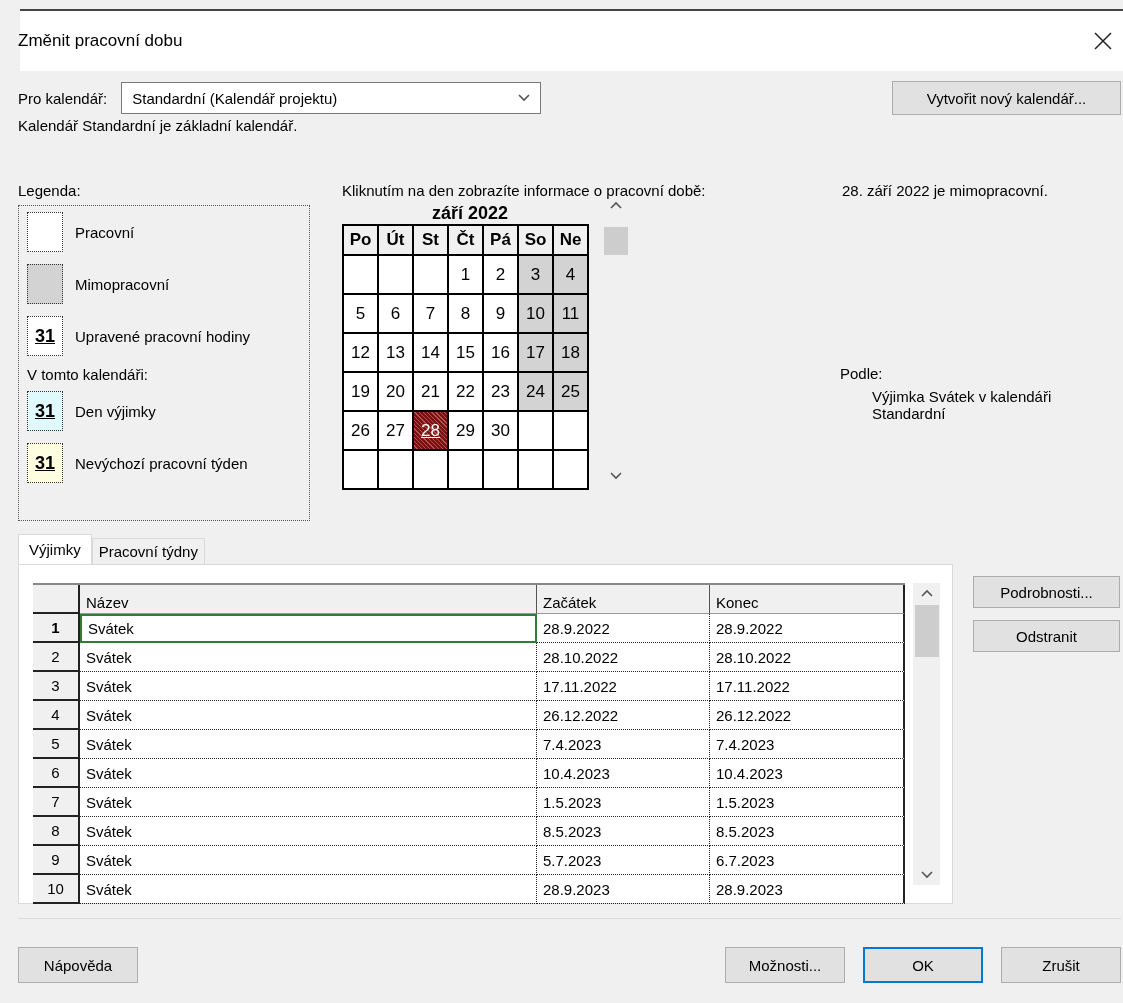 The height and width of the screenshot is (1003, 1123). What do you see at coordinates (360, 430) in the screenshot?
I see `calendar-day: 26` at bounding box center [360, 430].